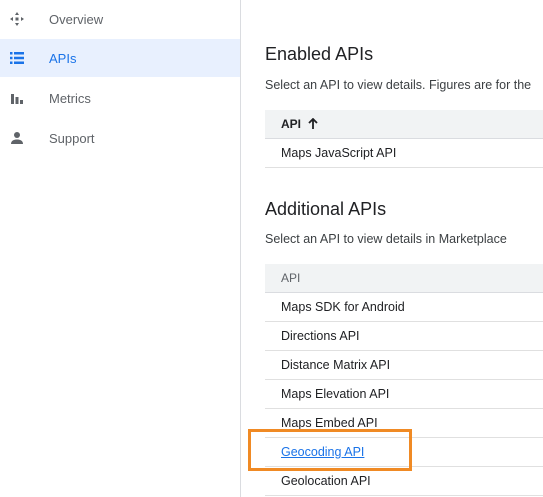 Image resolution: width=543 pixels, height=497 pixels. What do you see at coordinates (17, 19) in the screenshot?
I see `overview-icon` at bounding box center [17, 19].